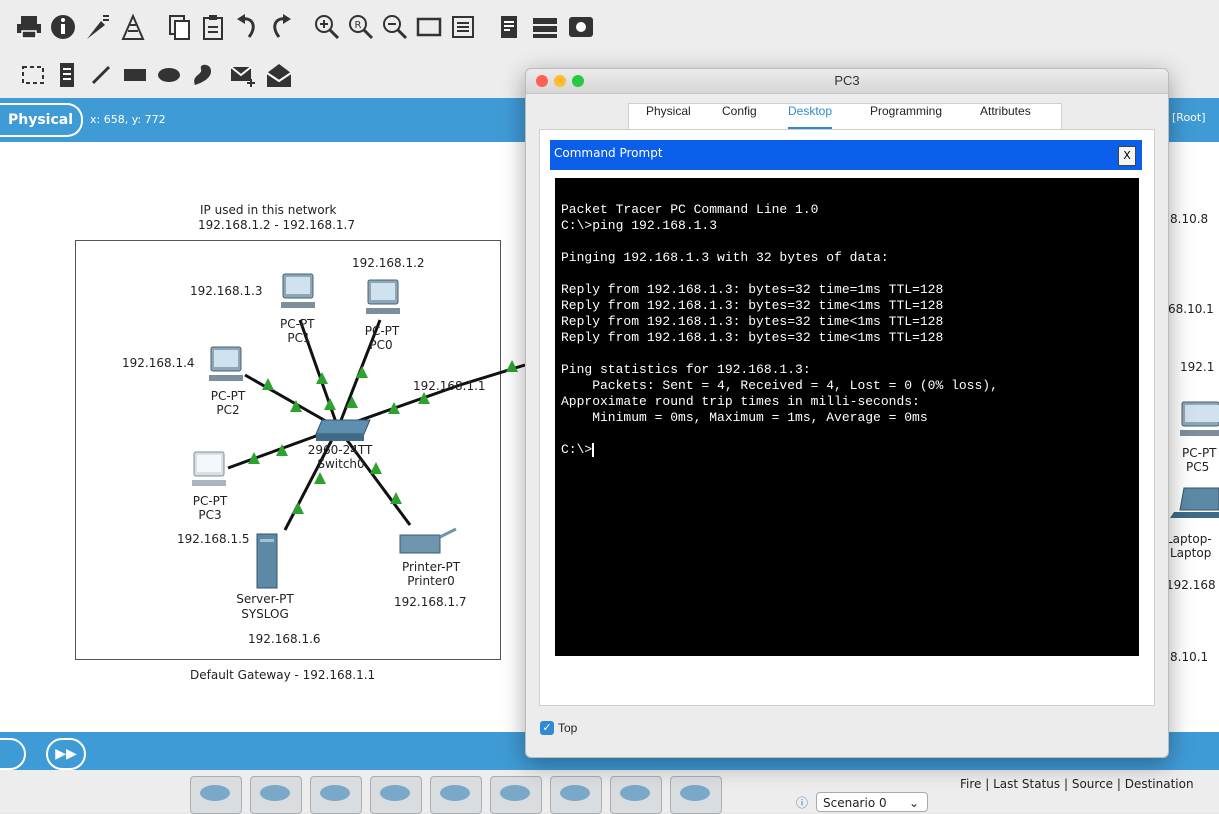  I want to click on scenario-value: Scenario 0, so click(855, 803).